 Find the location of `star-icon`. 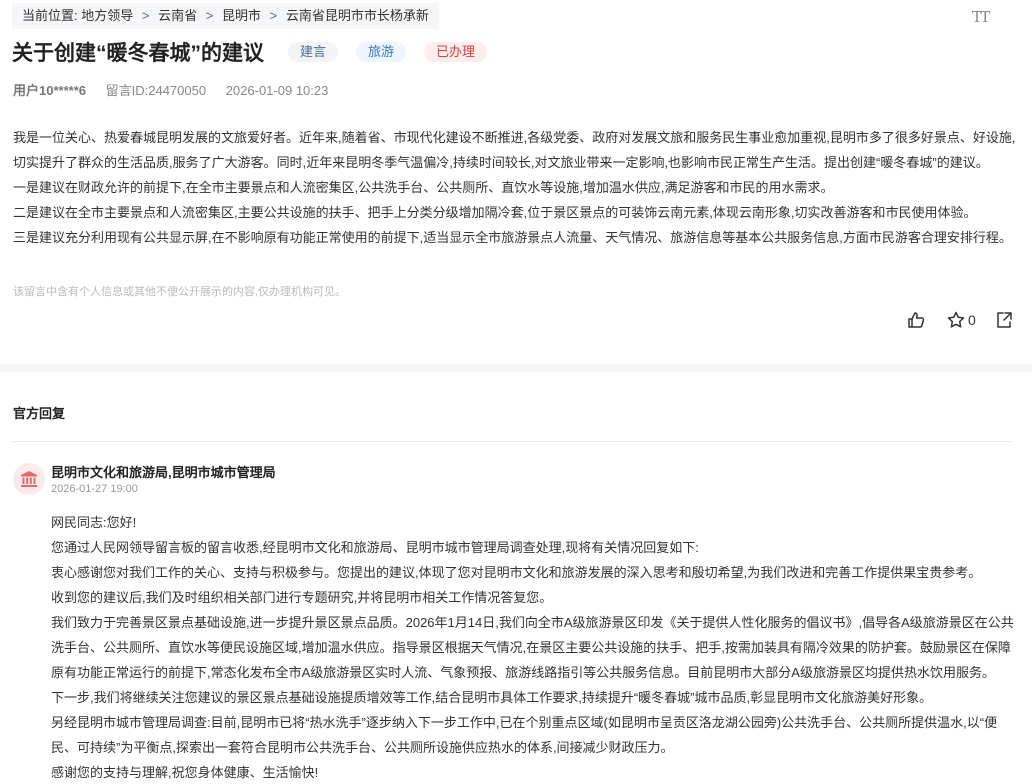

star-icon is located at coordinates (956, 319).